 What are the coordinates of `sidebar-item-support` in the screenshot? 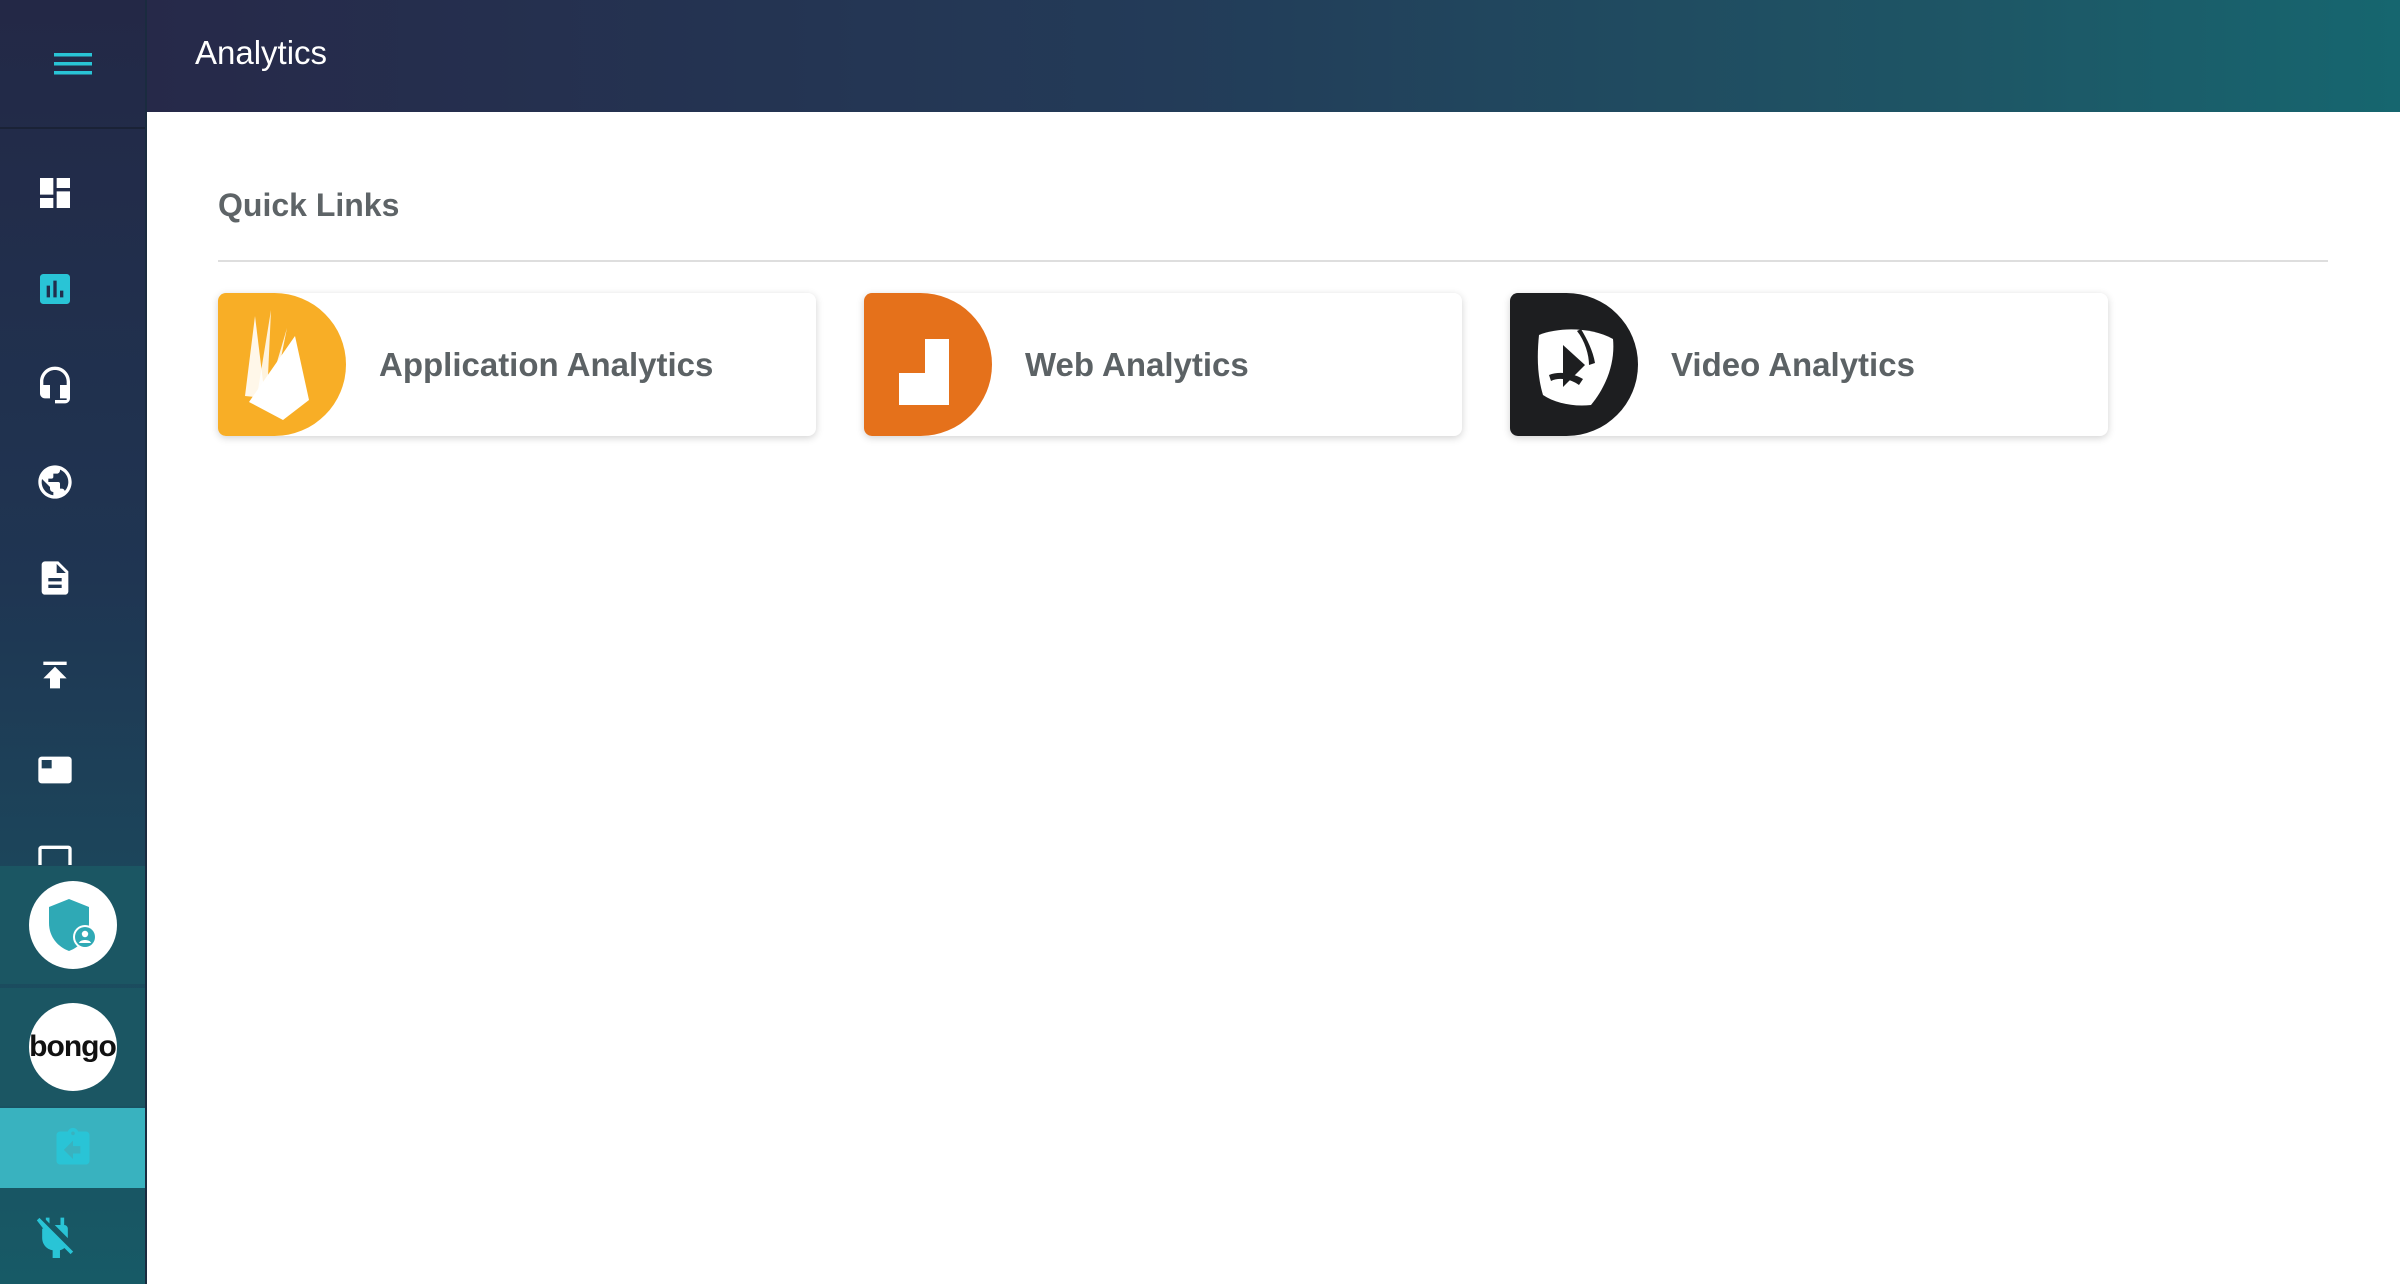 It's located at (55, 385).